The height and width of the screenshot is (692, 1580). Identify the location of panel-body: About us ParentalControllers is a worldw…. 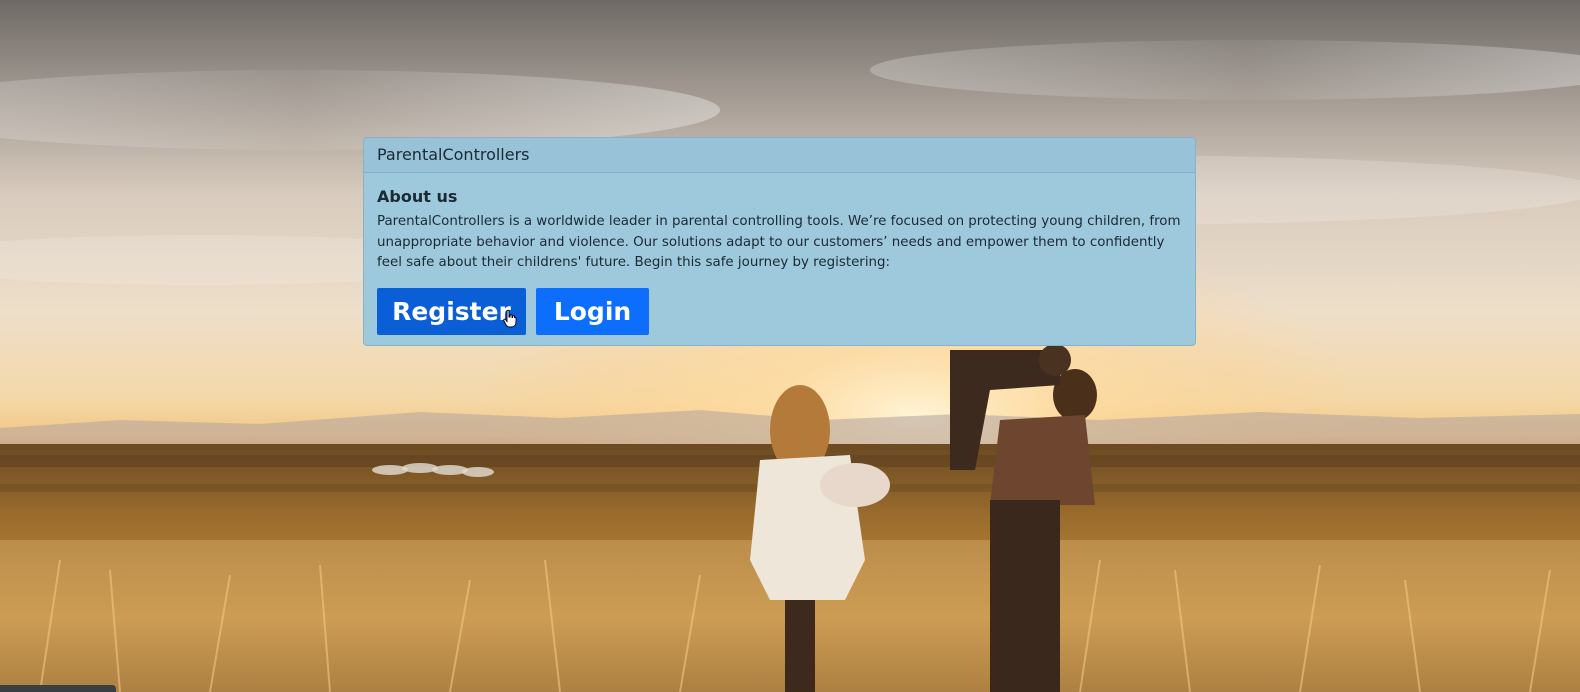
(779, 254).